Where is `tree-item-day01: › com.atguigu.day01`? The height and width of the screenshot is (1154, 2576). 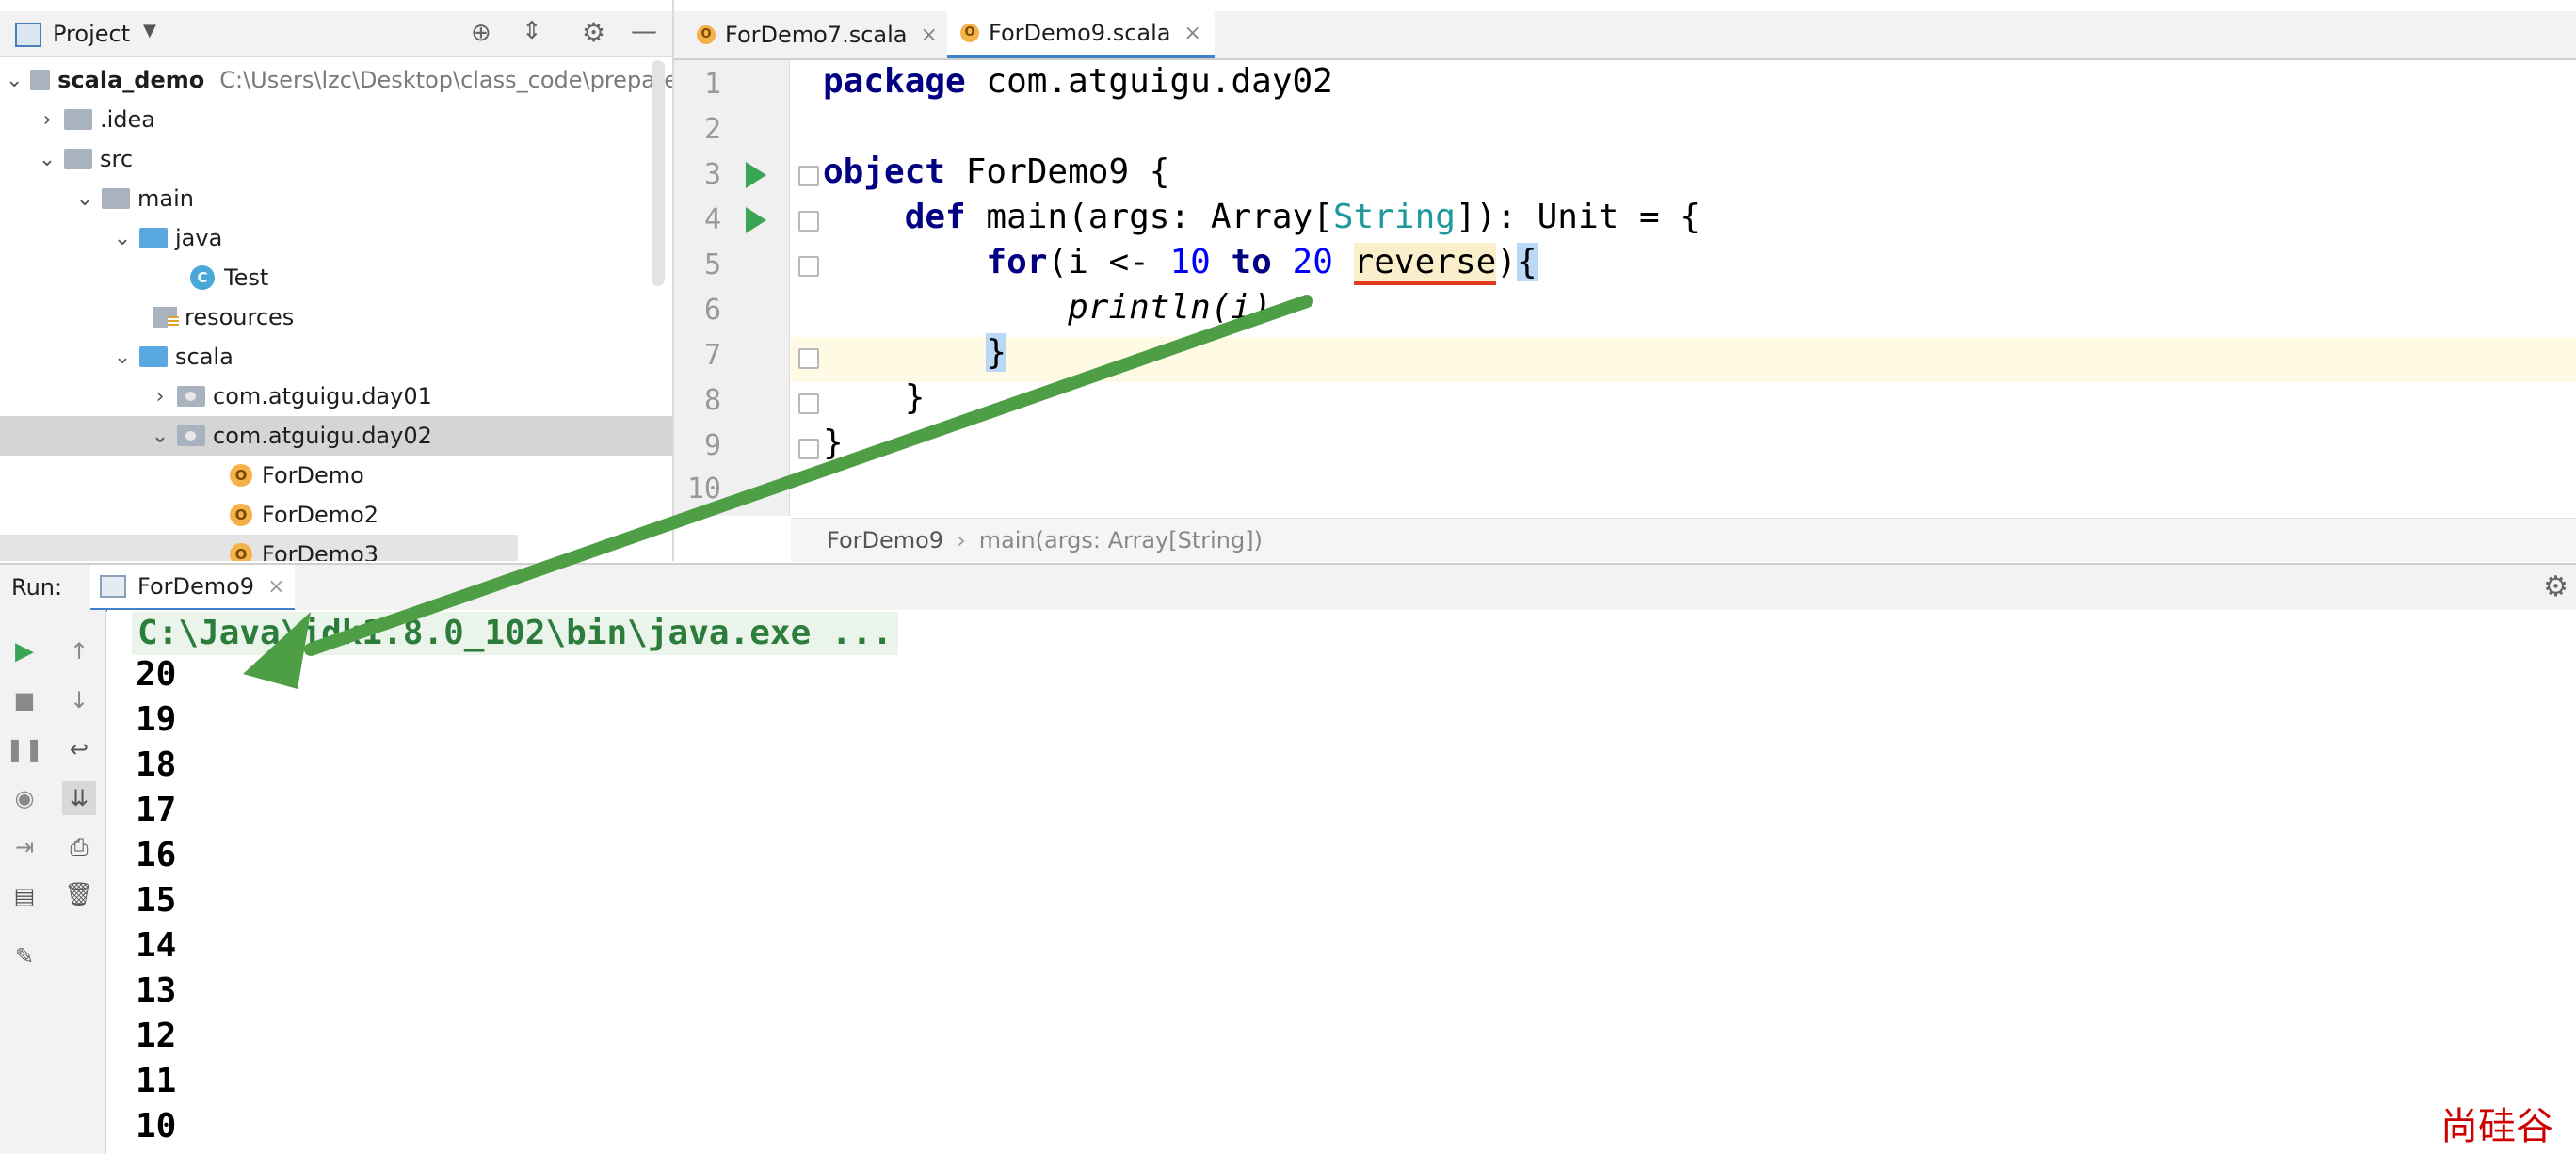
tree-item-day01: › com.atguigu.day01 is located at coordinates (336, 396).